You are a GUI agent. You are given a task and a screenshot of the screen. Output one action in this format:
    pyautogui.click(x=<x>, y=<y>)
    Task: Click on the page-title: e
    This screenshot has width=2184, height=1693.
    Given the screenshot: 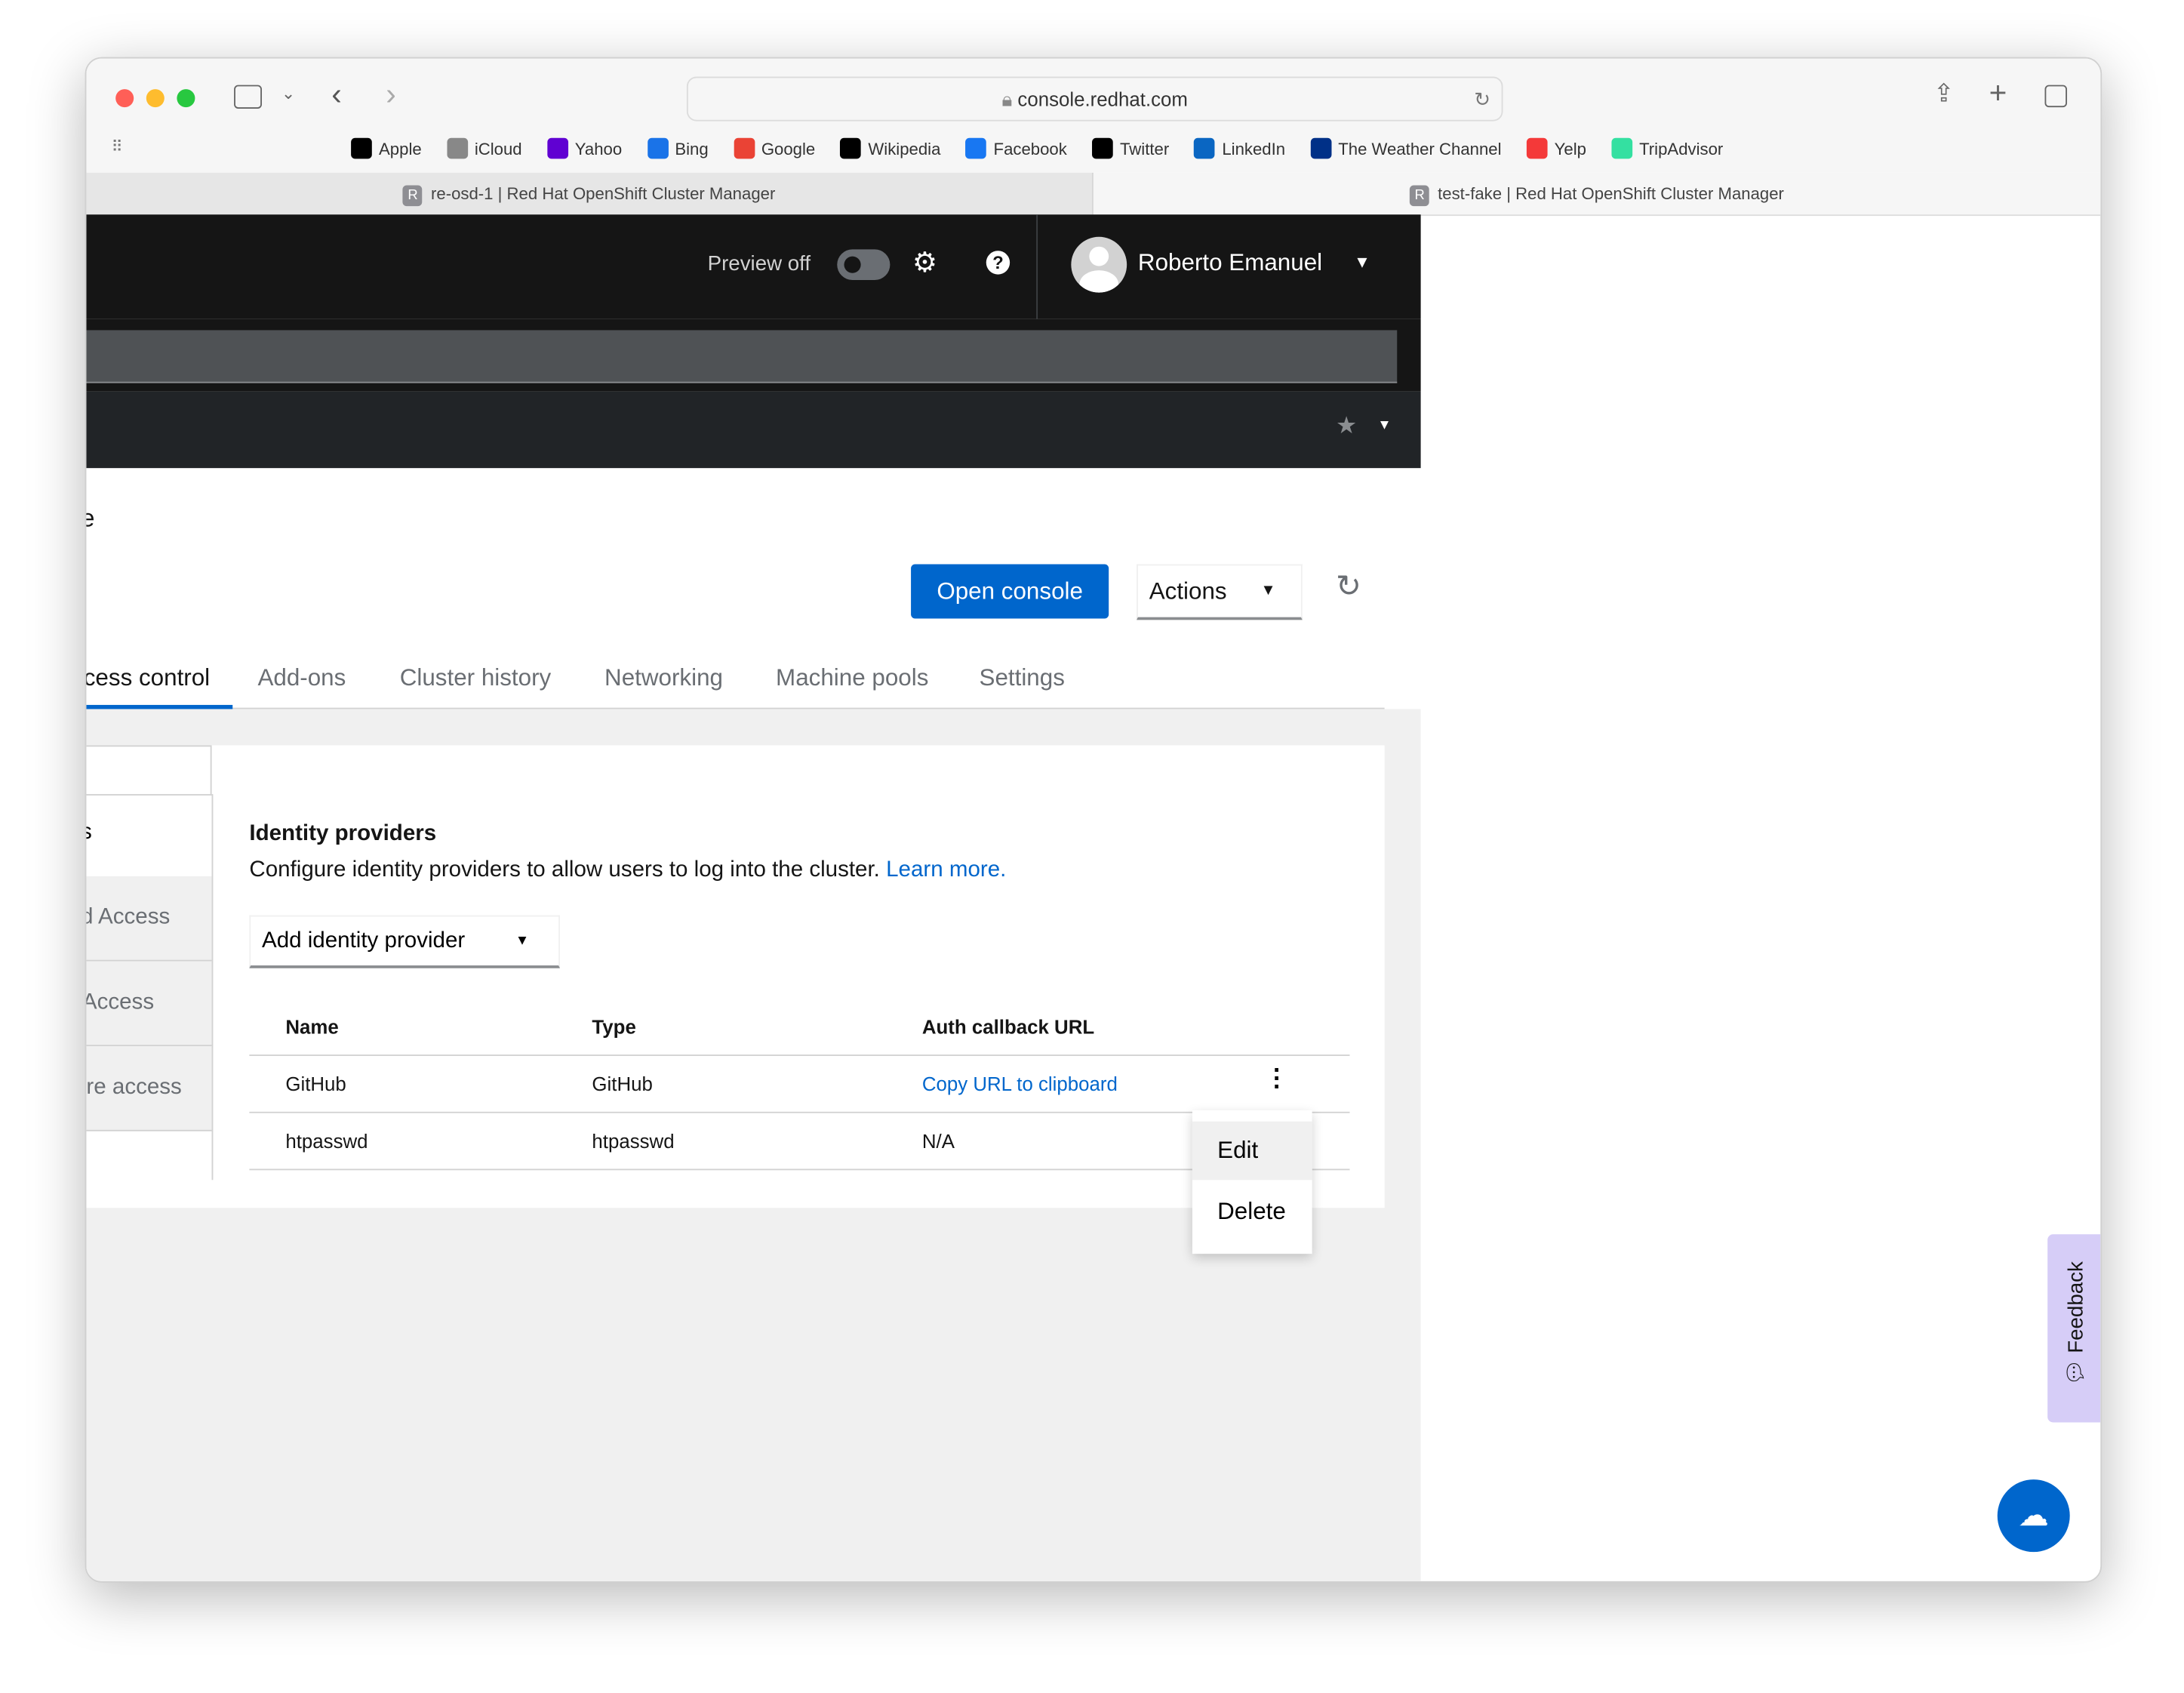 What is the action you would take?
    pyautogui.click(x=90, y=519)
    